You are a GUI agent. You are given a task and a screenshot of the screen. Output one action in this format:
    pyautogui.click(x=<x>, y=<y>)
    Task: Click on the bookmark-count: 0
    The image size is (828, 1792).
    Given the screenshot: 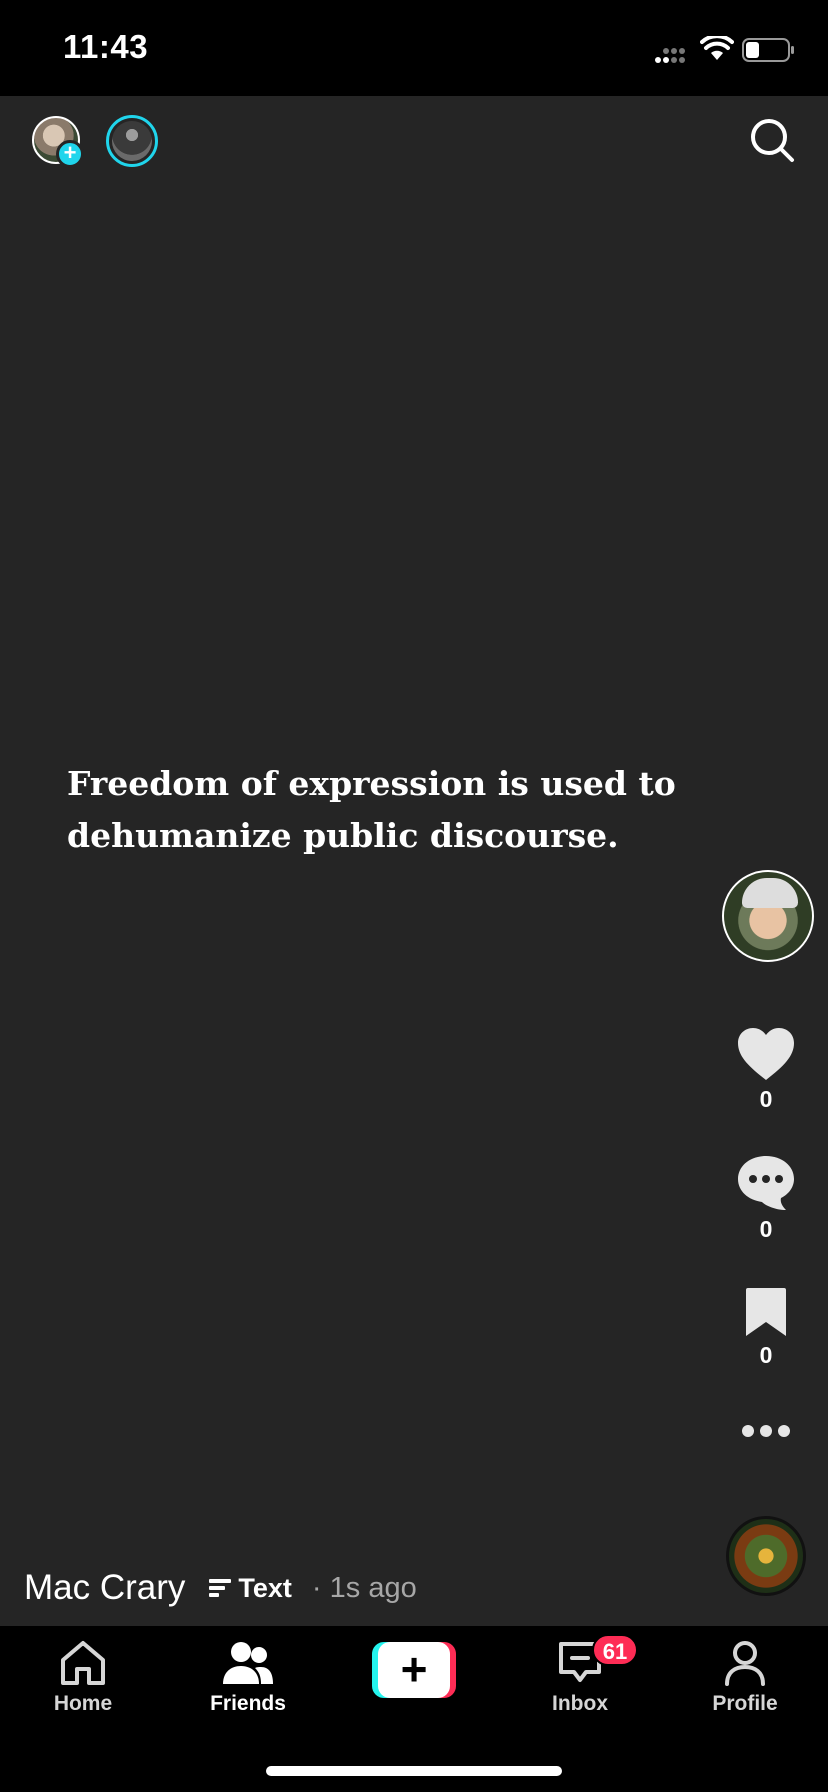 What is the action you would take?
    pyautogui.click(x=766, y=1355)
    